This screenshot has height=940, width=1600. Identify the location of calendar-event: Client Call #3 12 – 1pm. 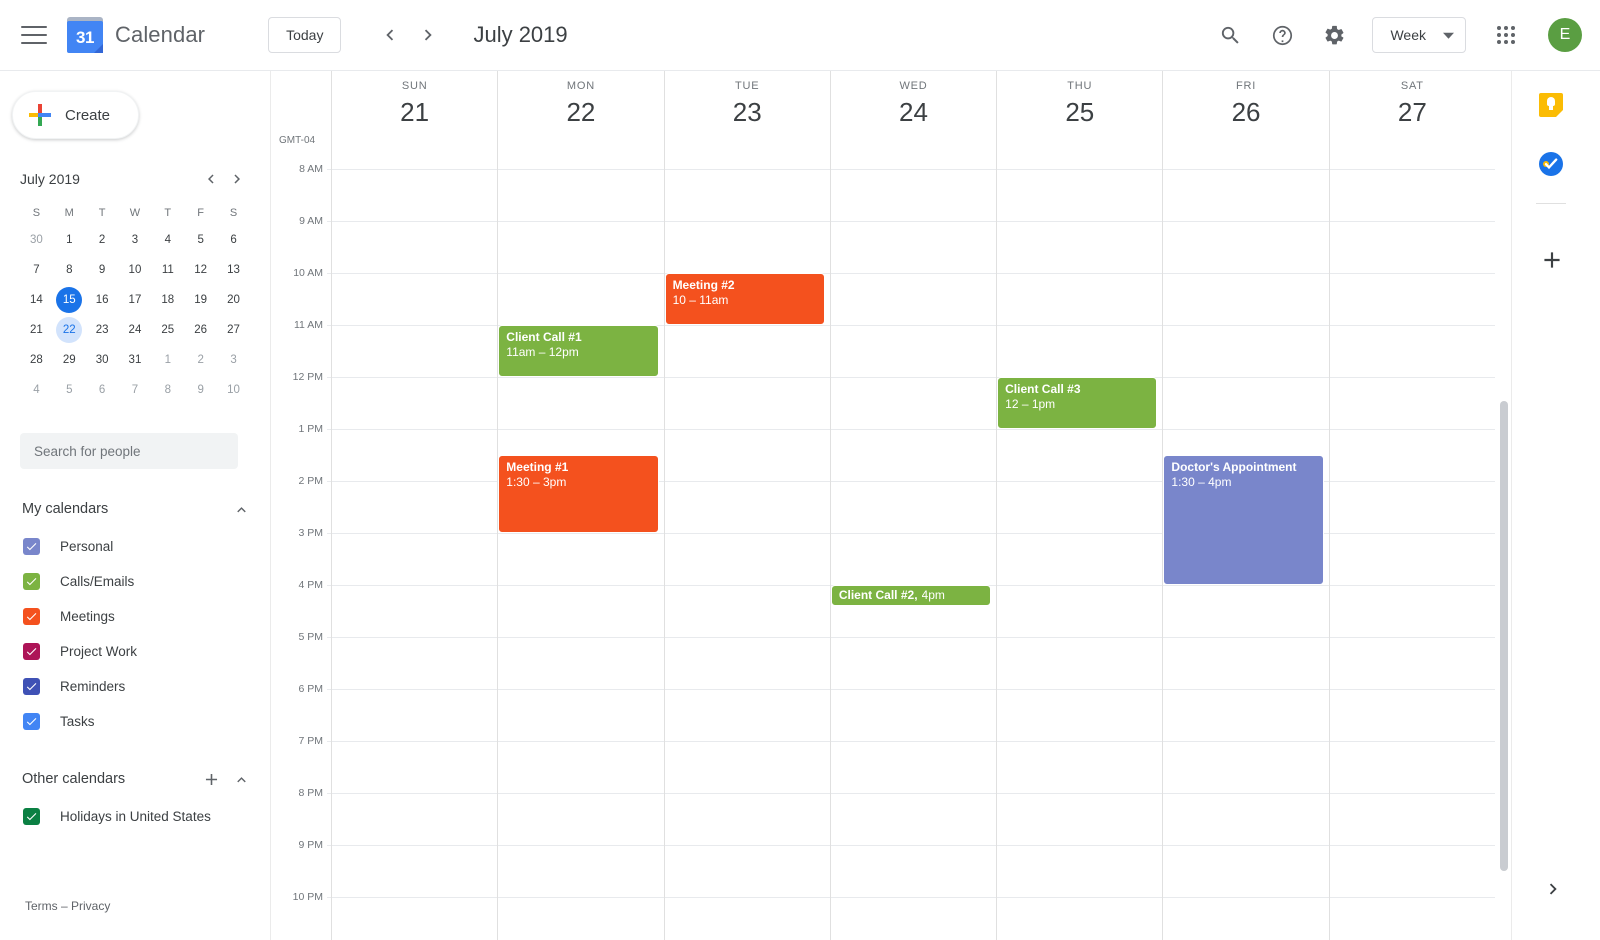
(1077, 403).